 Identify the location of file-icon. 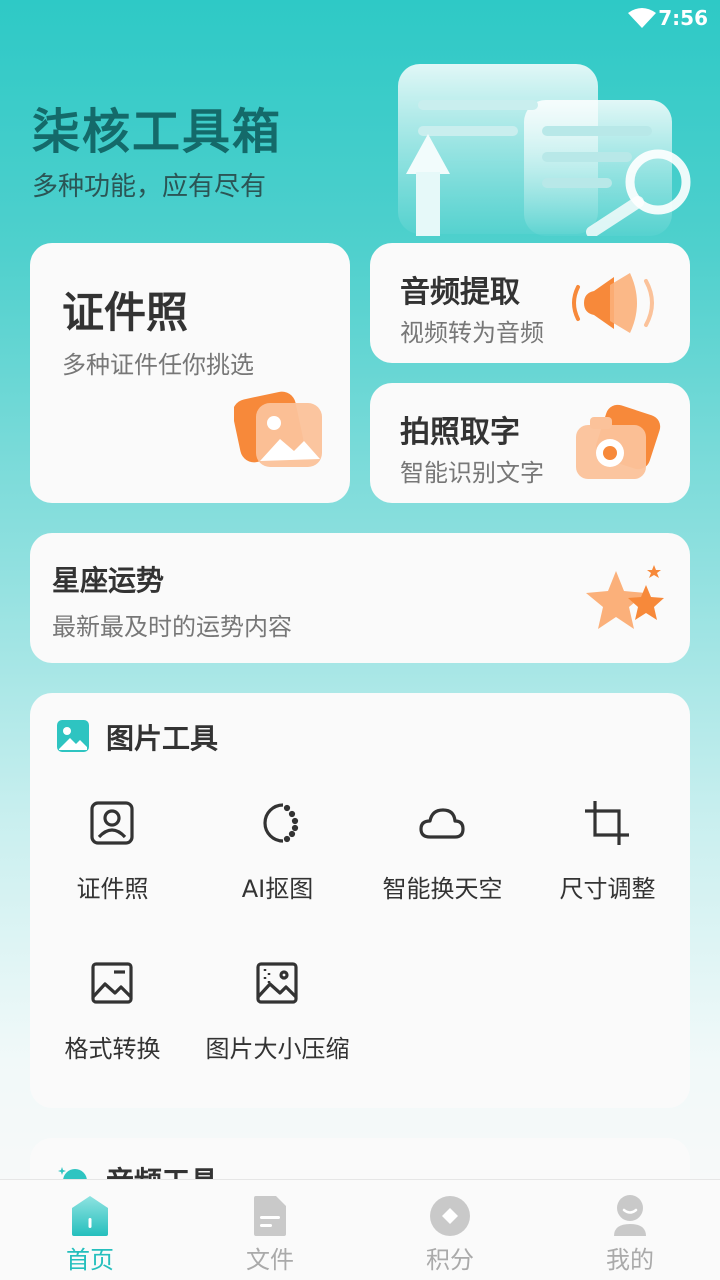
(270, 1216).